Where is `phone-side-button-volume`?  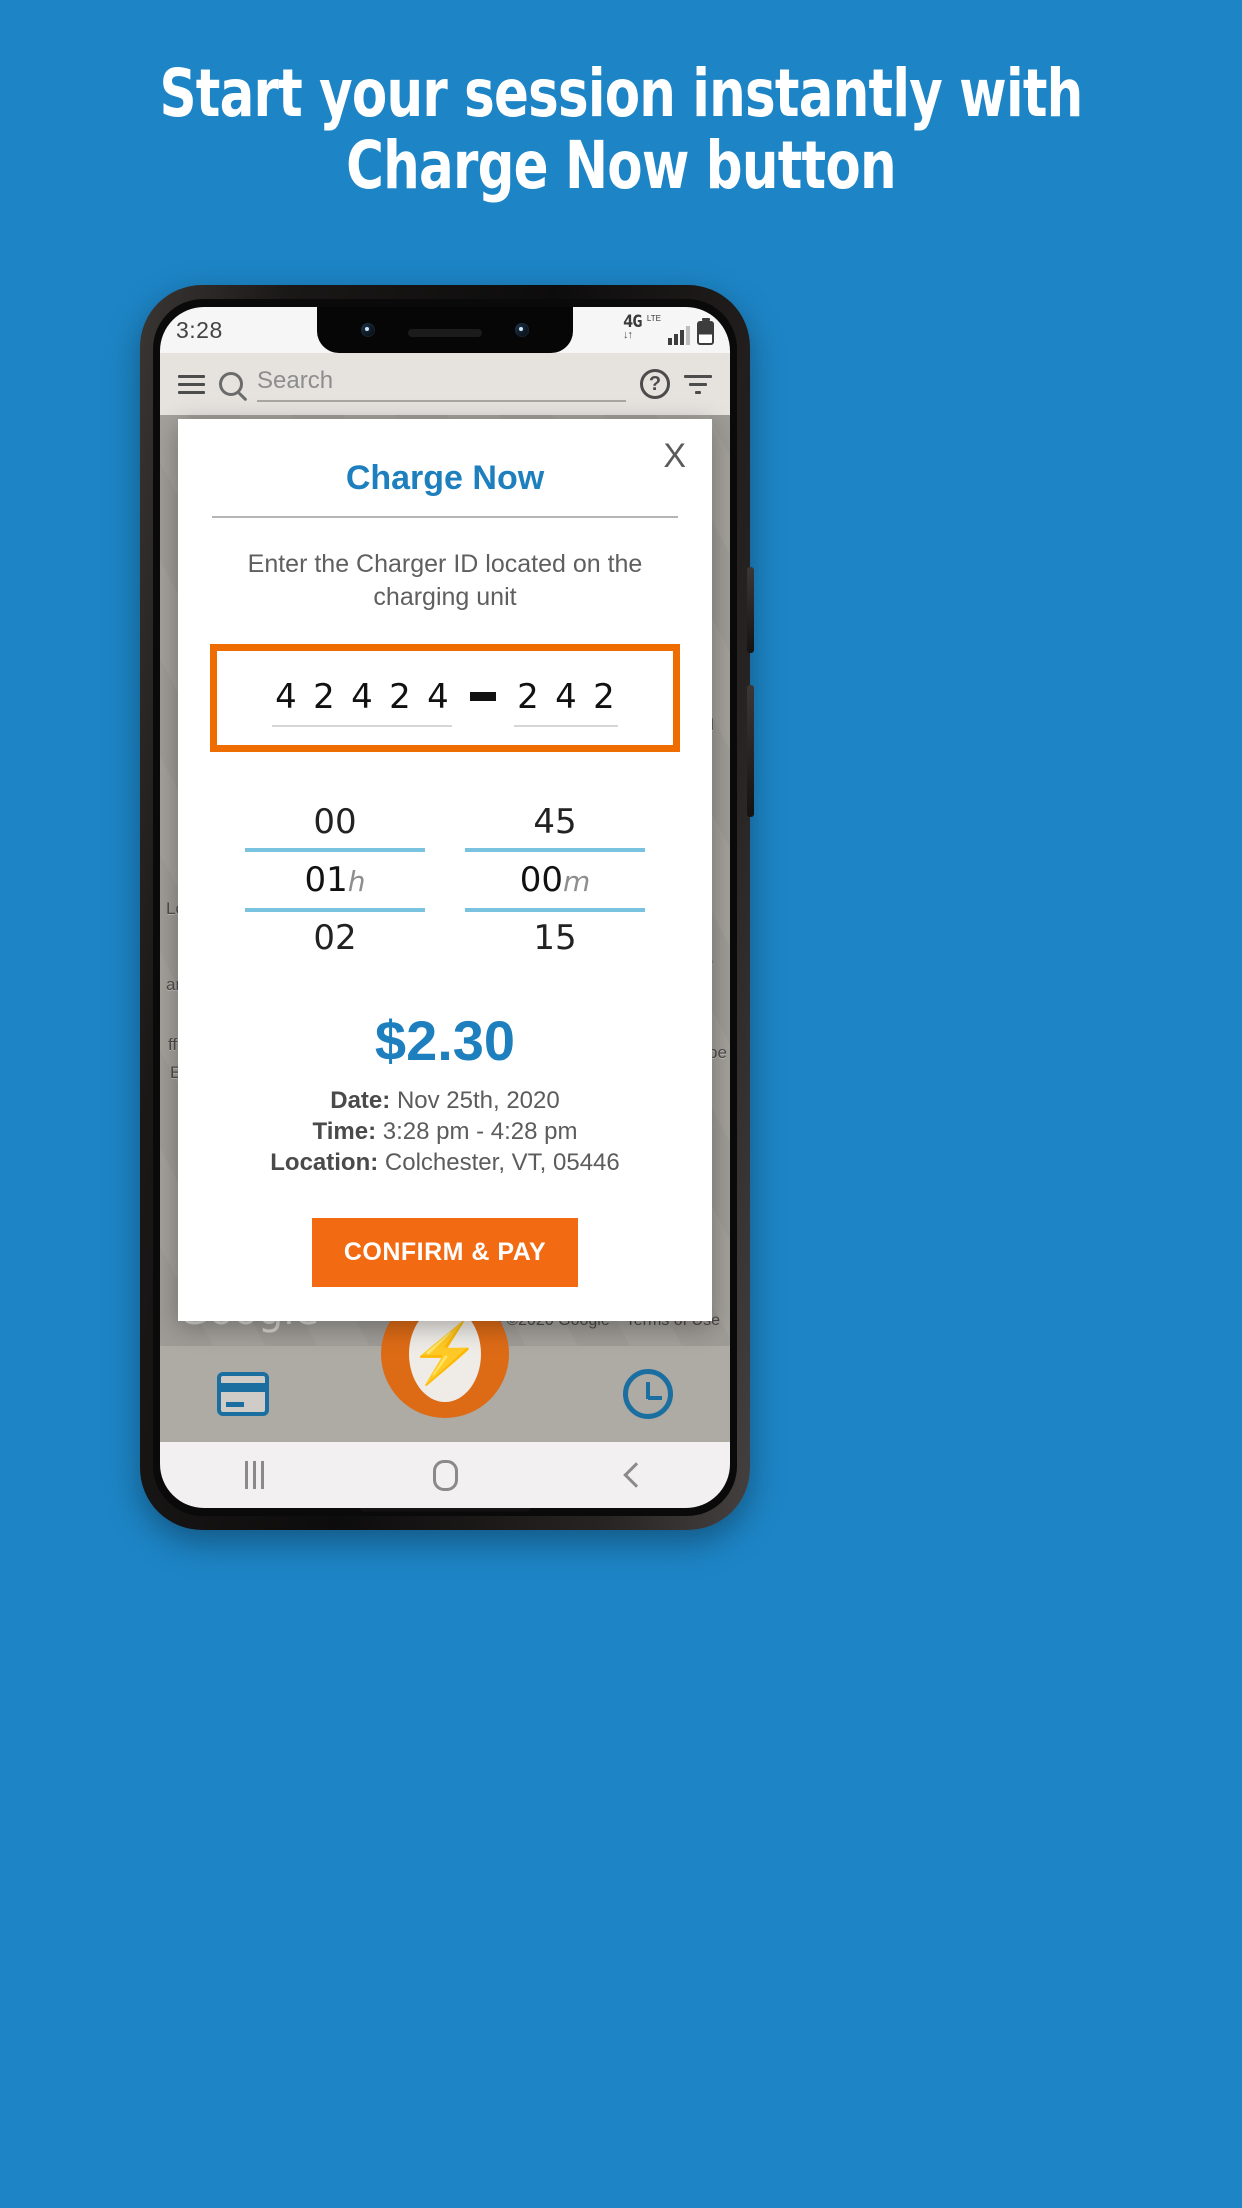
phone-side-button-volume is located at coordinates (750, 610).